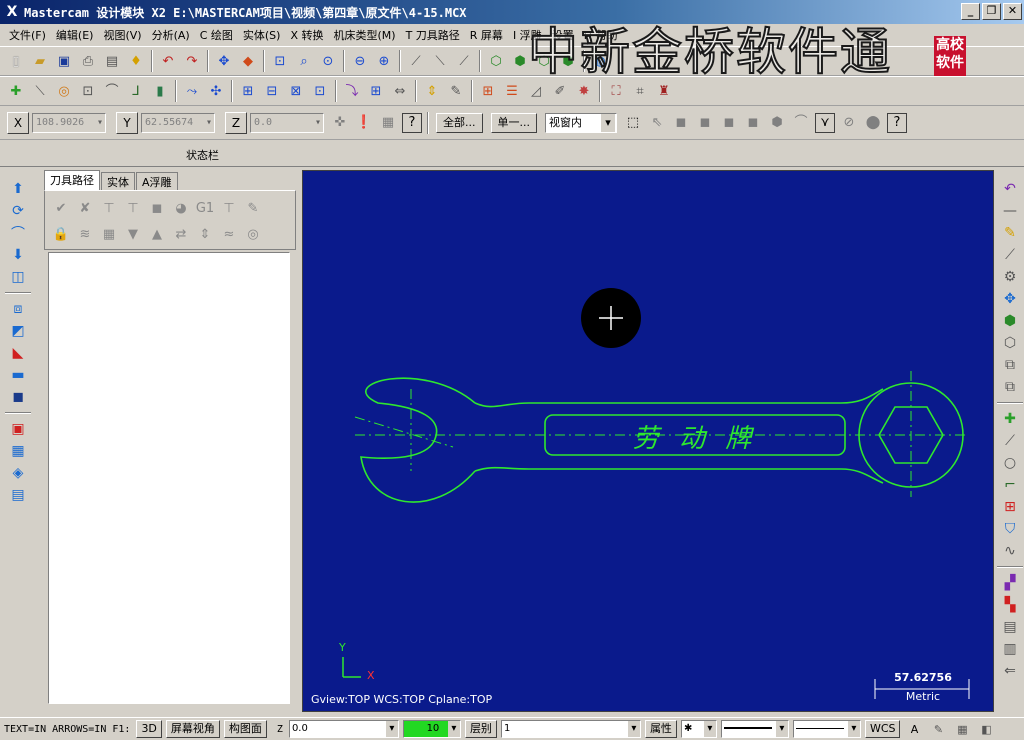 The image size is (1024, 740). What do you see at coordinates (753, 123) in the screenshot?
I see `body-select-icon: ◼` at bounding box center [753, 123].